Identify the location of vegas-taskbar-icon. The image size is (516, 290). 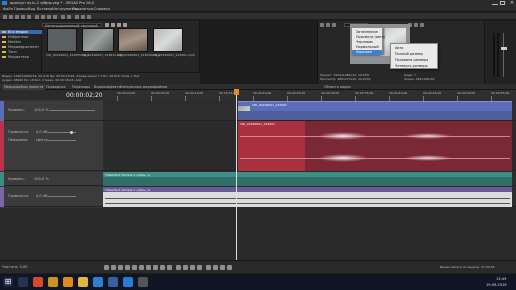
(98, 282).